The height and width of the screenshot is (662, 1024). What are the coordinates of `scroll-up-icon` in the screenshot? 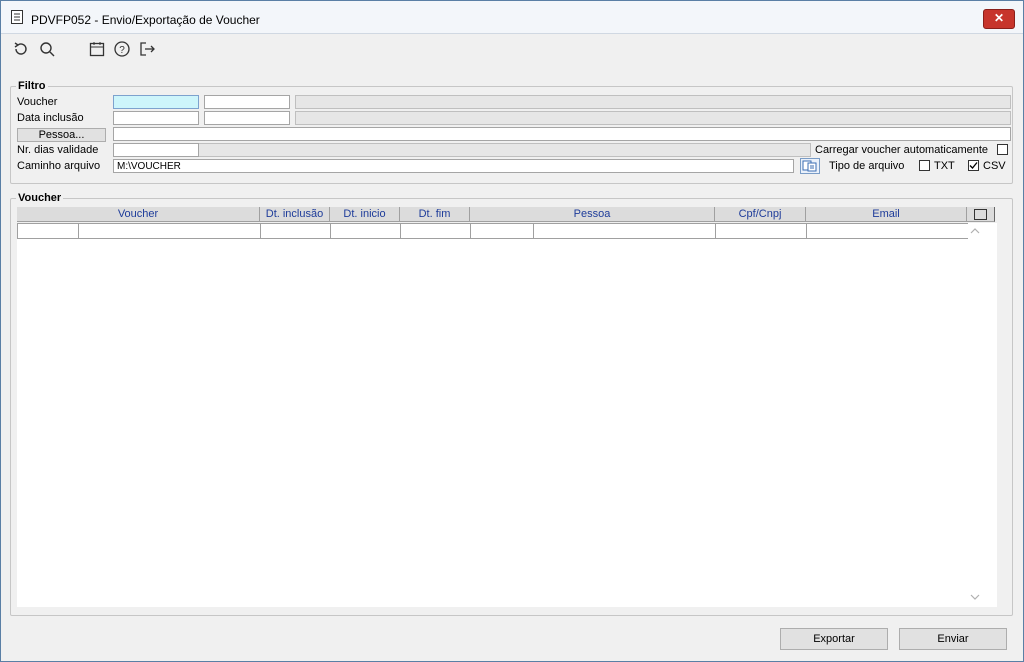 It's located at (975, 232).